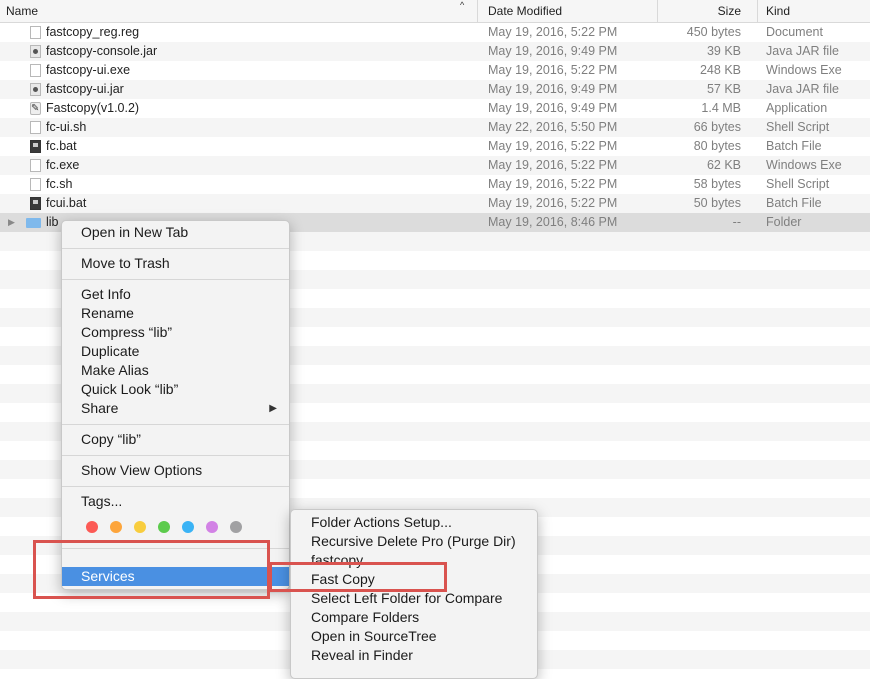  I want to click on file-date: May 19, 2016, 8:46 PM, so click(553, 222).